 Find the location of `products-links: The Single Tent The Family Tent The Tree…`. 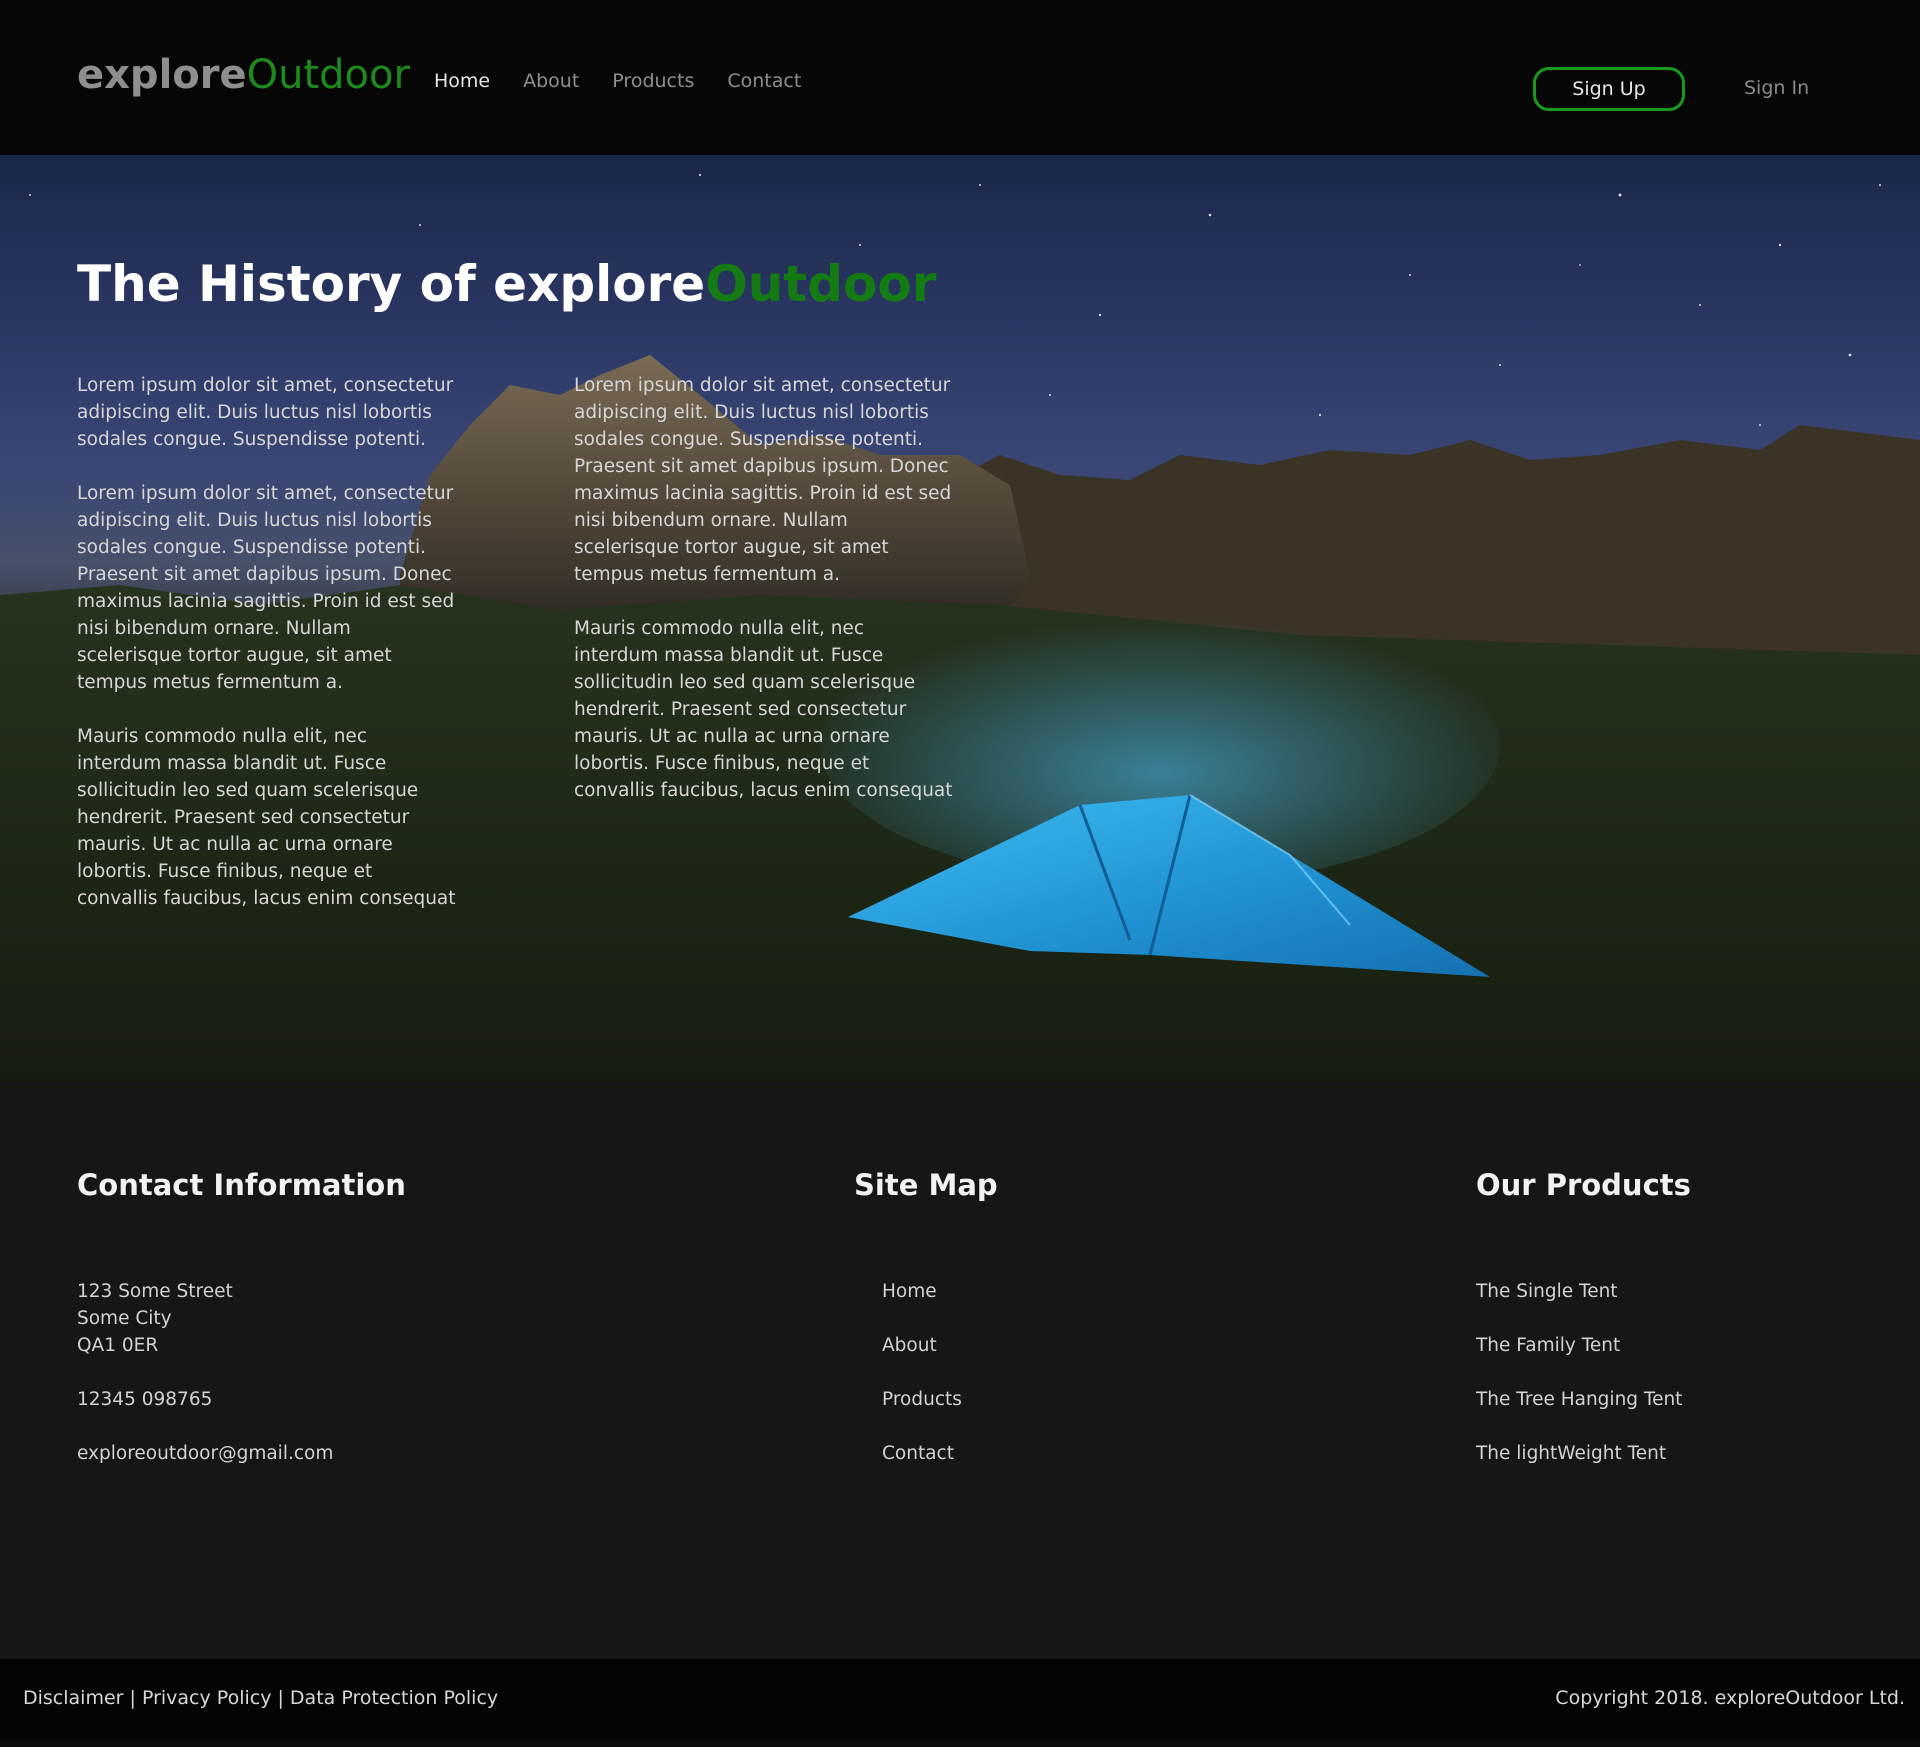

products-links: The Single Tent The Family Tent The Tree… is located at coordinates (1579, 1372).